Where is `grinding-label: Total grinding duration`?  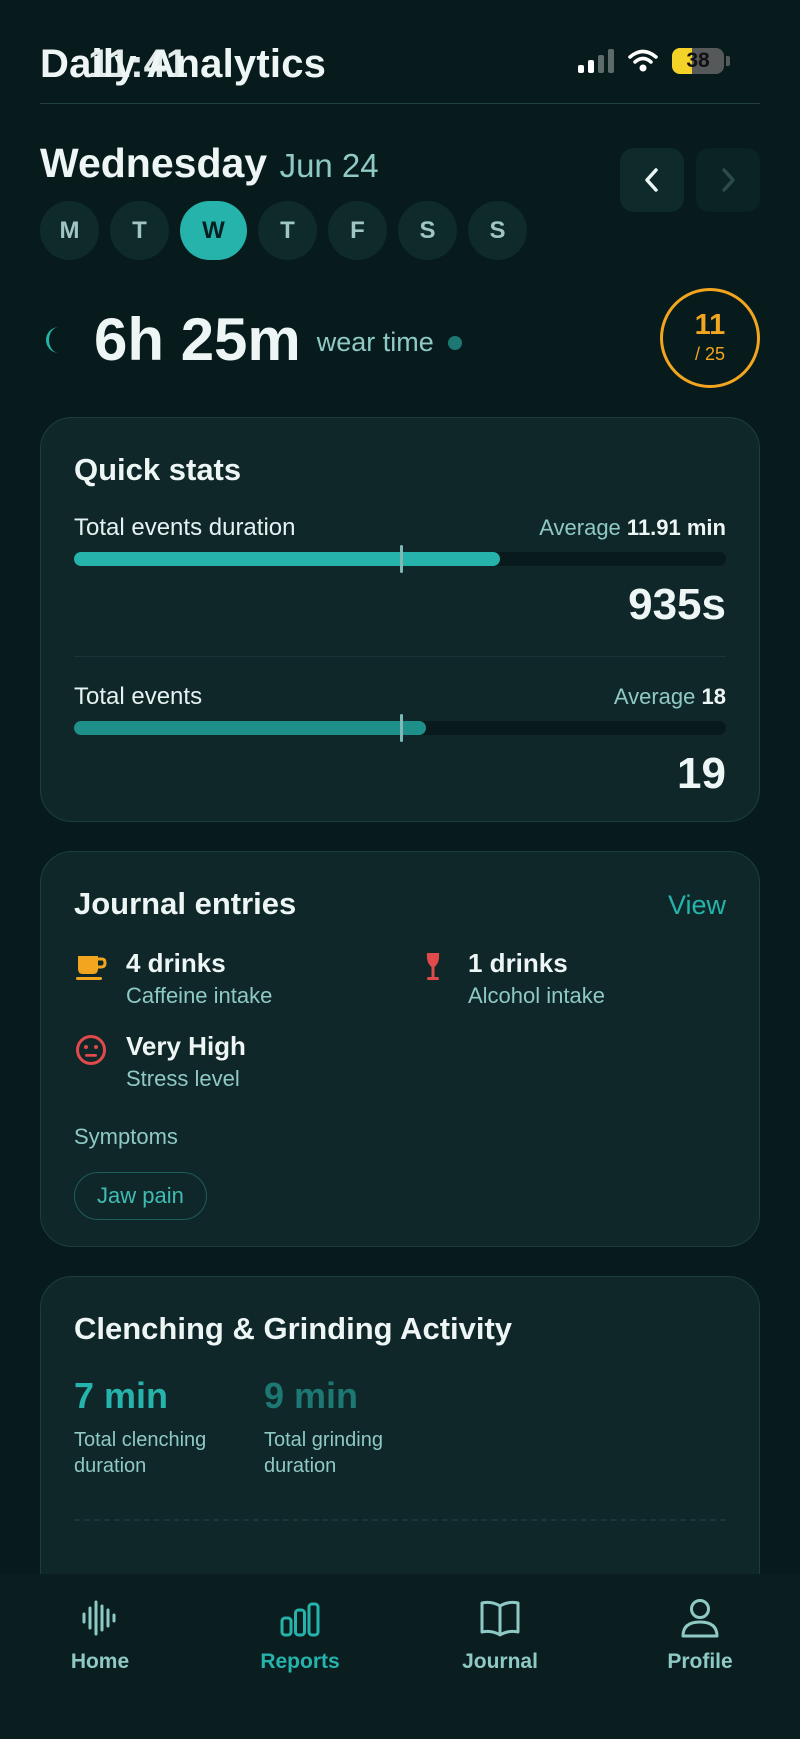
grinding-label: Total grinding duration is located at coordinates (323, 1453).